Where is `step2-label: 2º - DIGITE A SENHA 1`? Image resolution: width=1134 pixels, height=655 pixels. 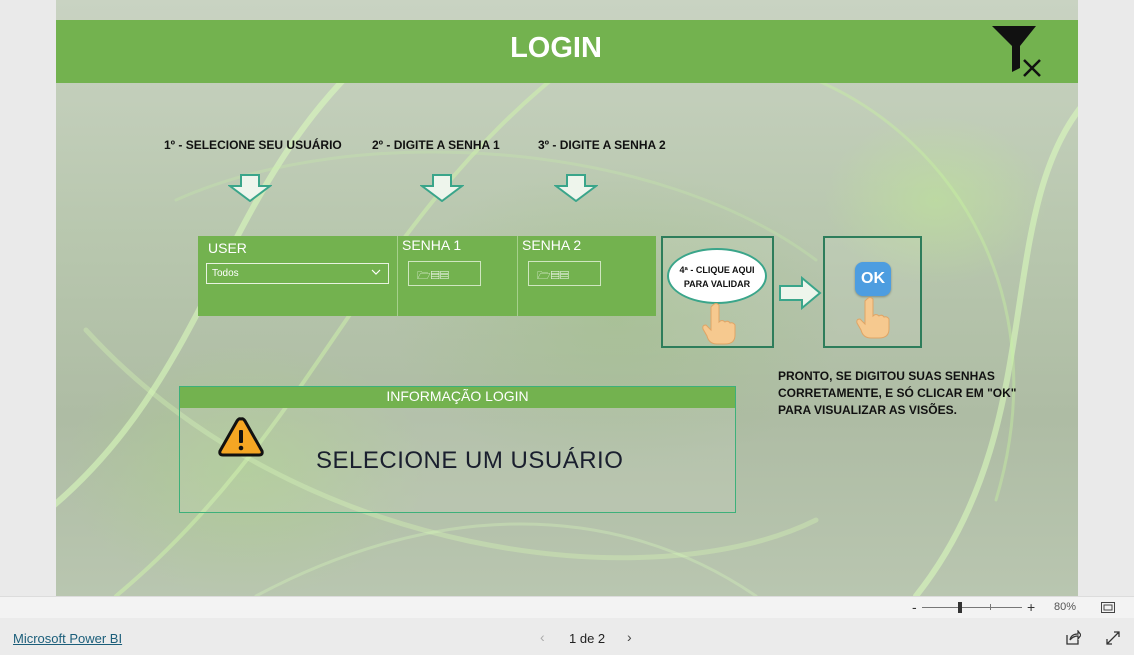 step2-label: 2º - DIGITE A SENHA 1 is located at coordinates (436, 145).